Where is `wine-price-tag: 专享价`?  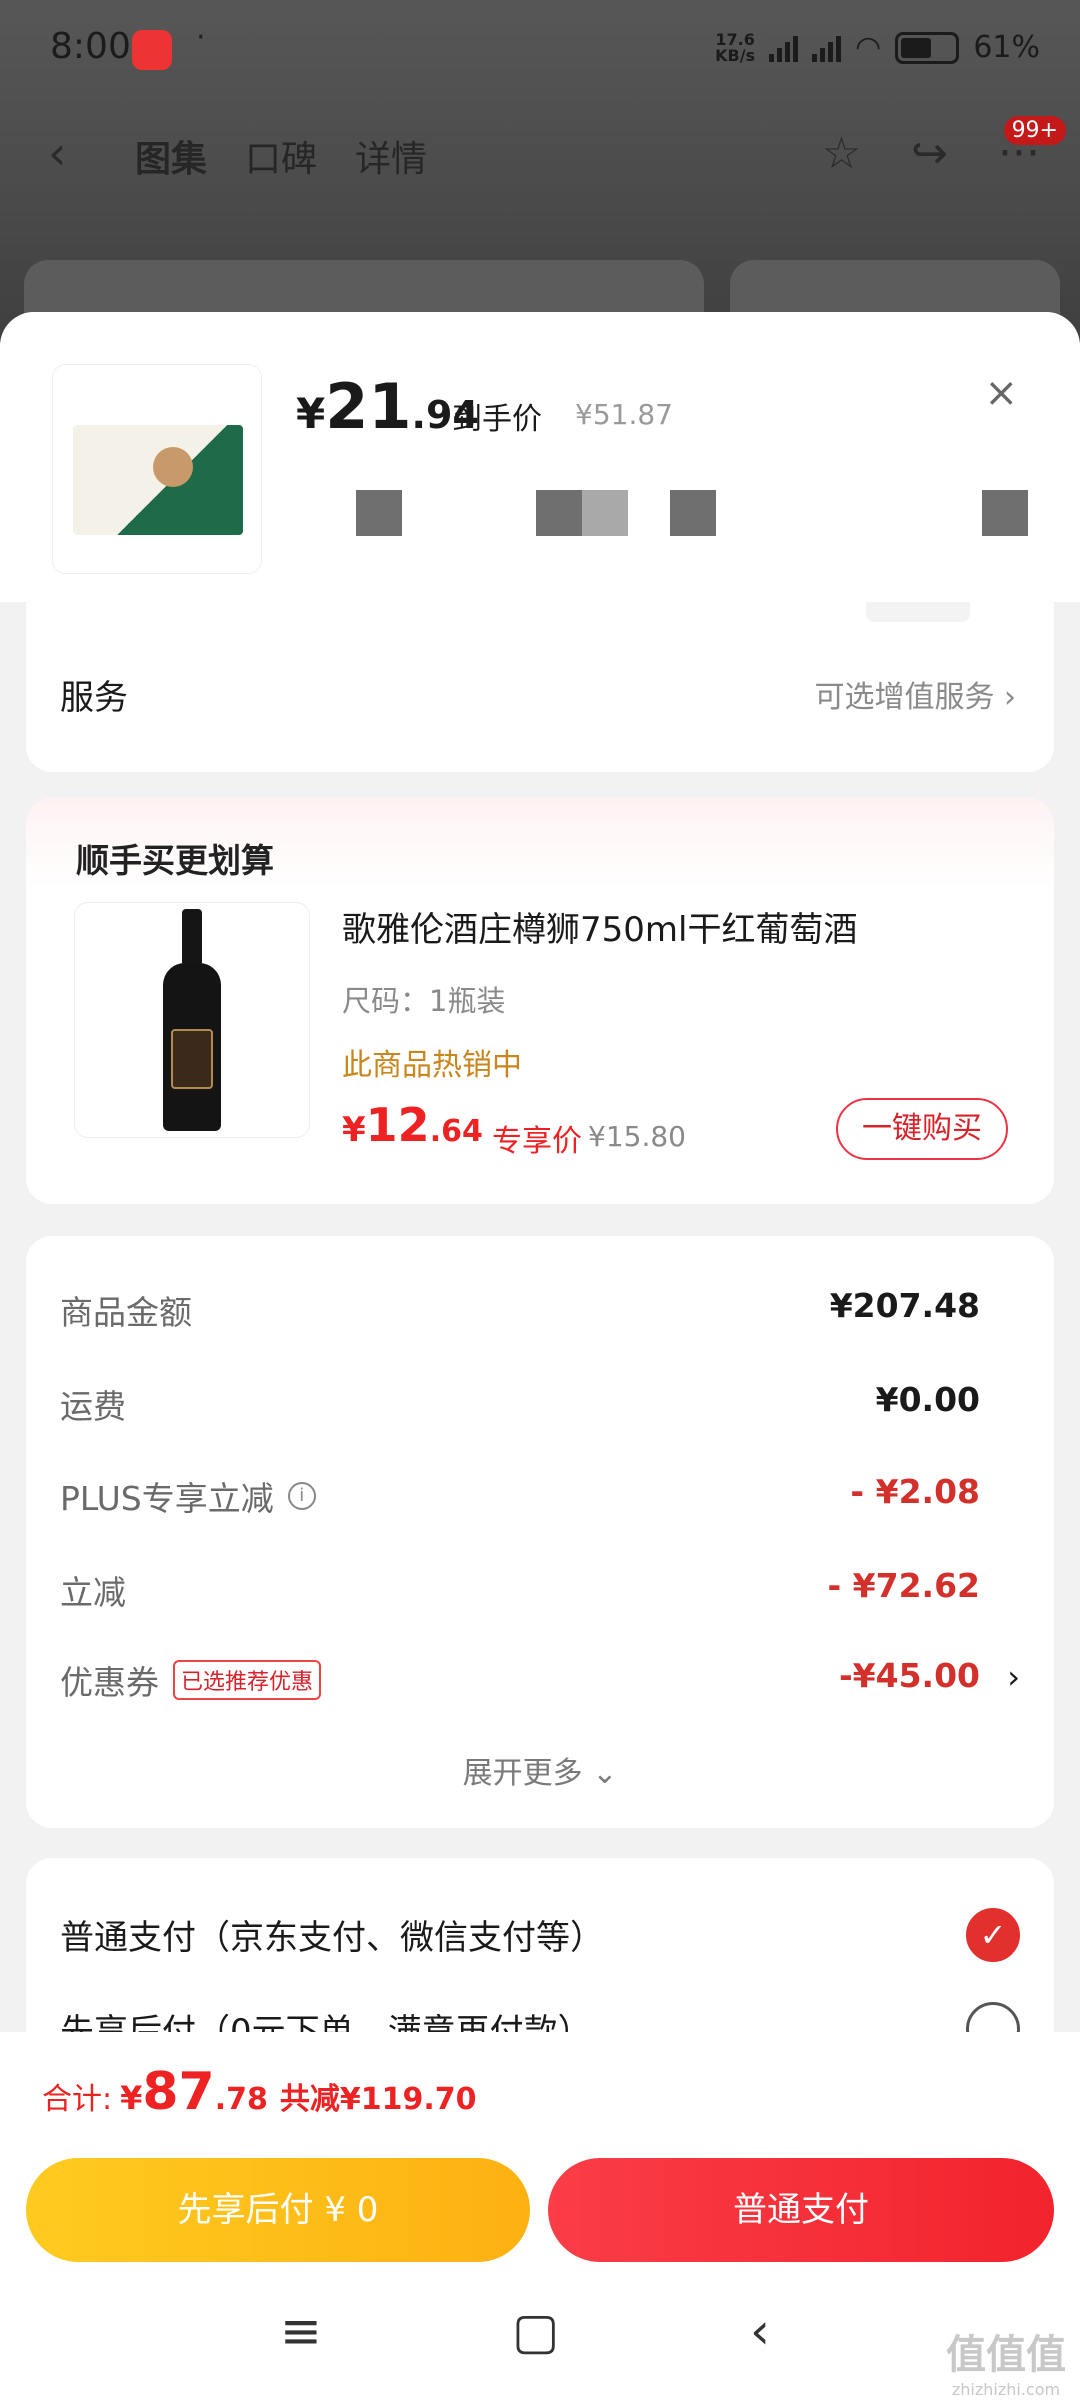
wine-price-tag: 专享价 is located at coordinates (537, 1141).